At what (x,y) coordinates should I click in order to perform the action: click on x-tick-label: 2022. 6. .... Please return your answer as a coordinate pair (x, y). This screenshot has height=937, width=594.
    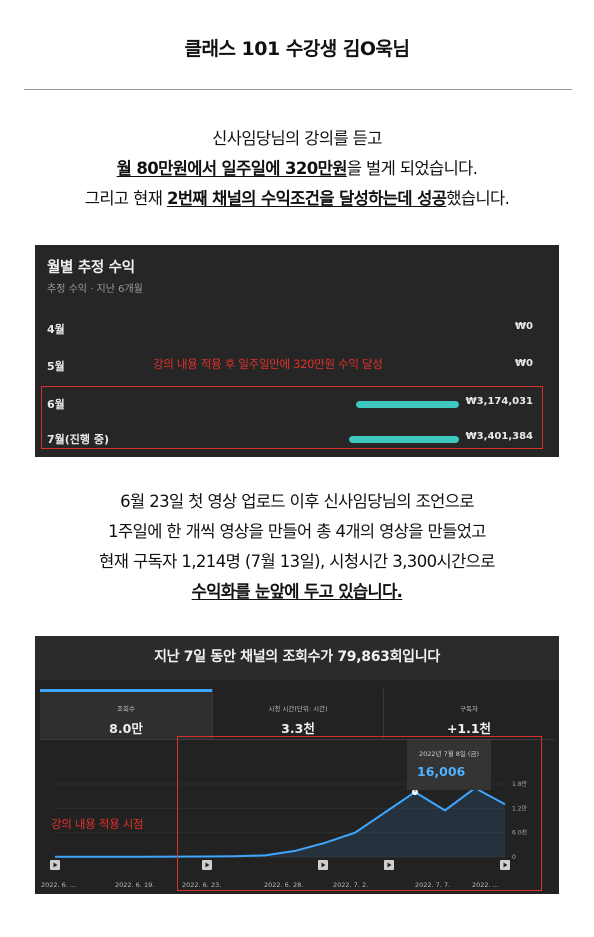
    Looking at the image, I should click on (58, 885).